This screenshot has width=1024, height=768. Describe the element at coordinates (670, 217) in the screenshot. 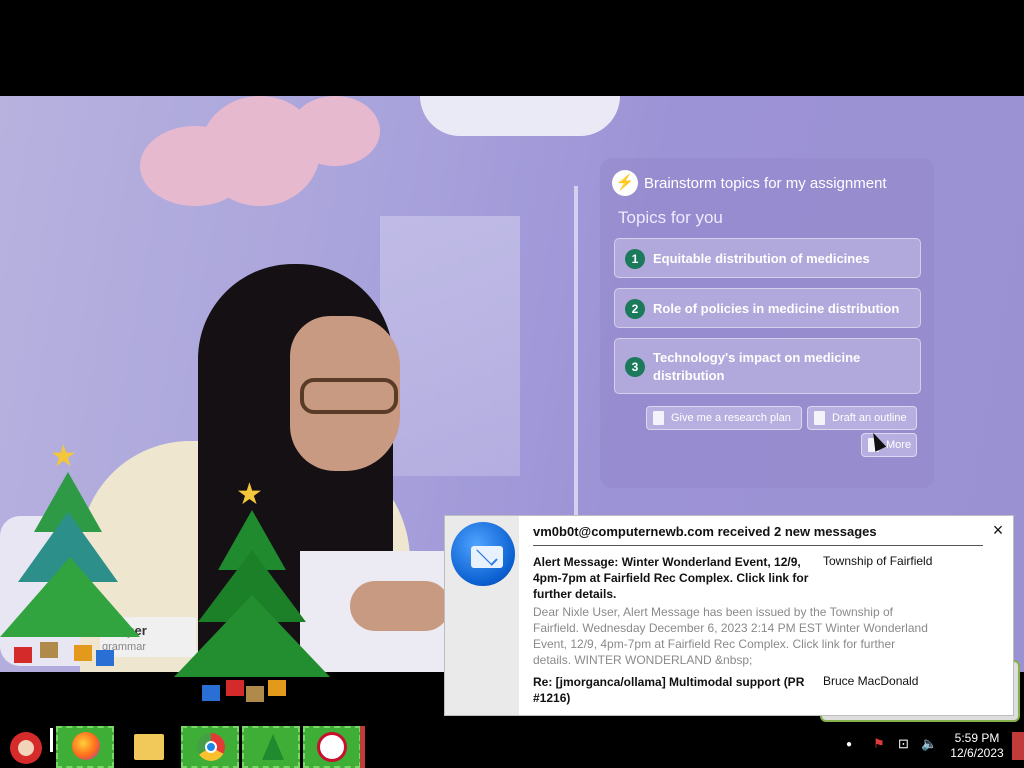

I see `topics-heading: Topics for you` at that location.